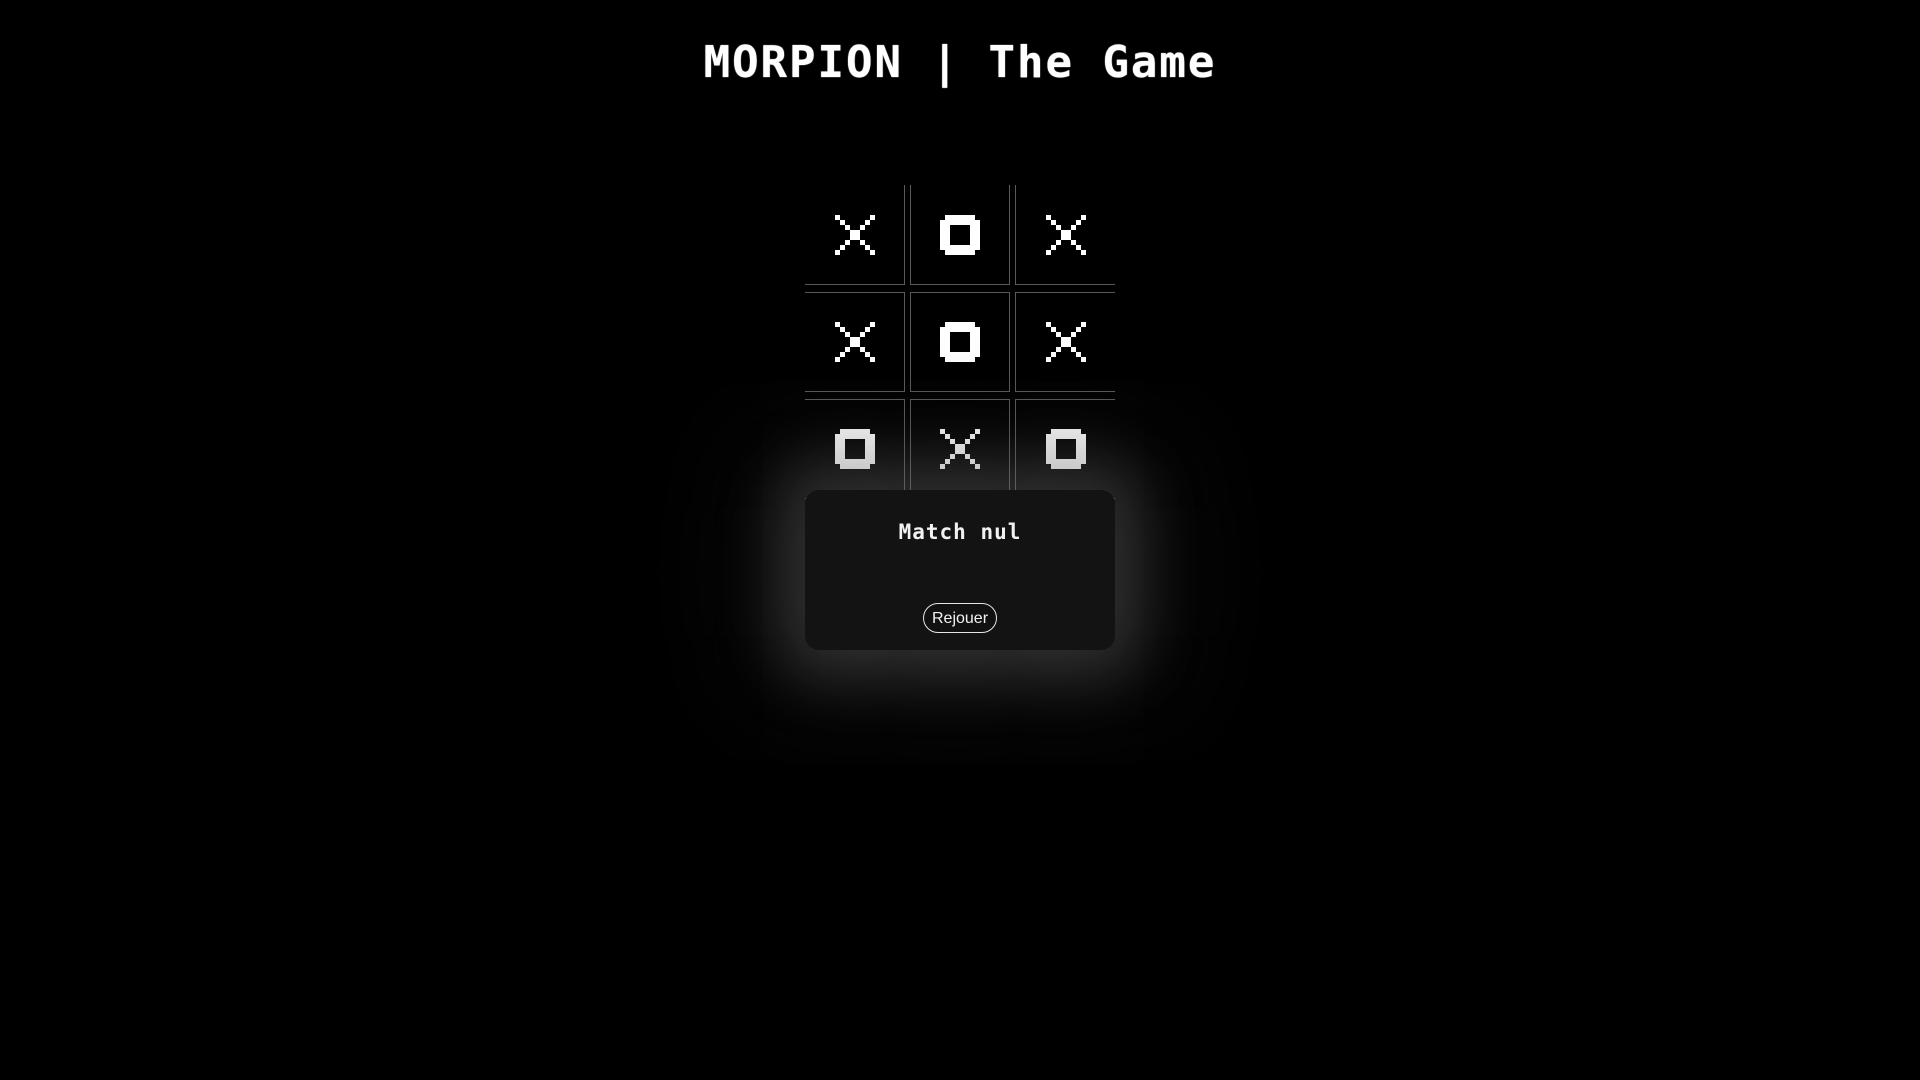  What do you see at coordinates (960, 532) in the screenshot?
I see `result-message: Match nul` at bounding box center [960, 532].